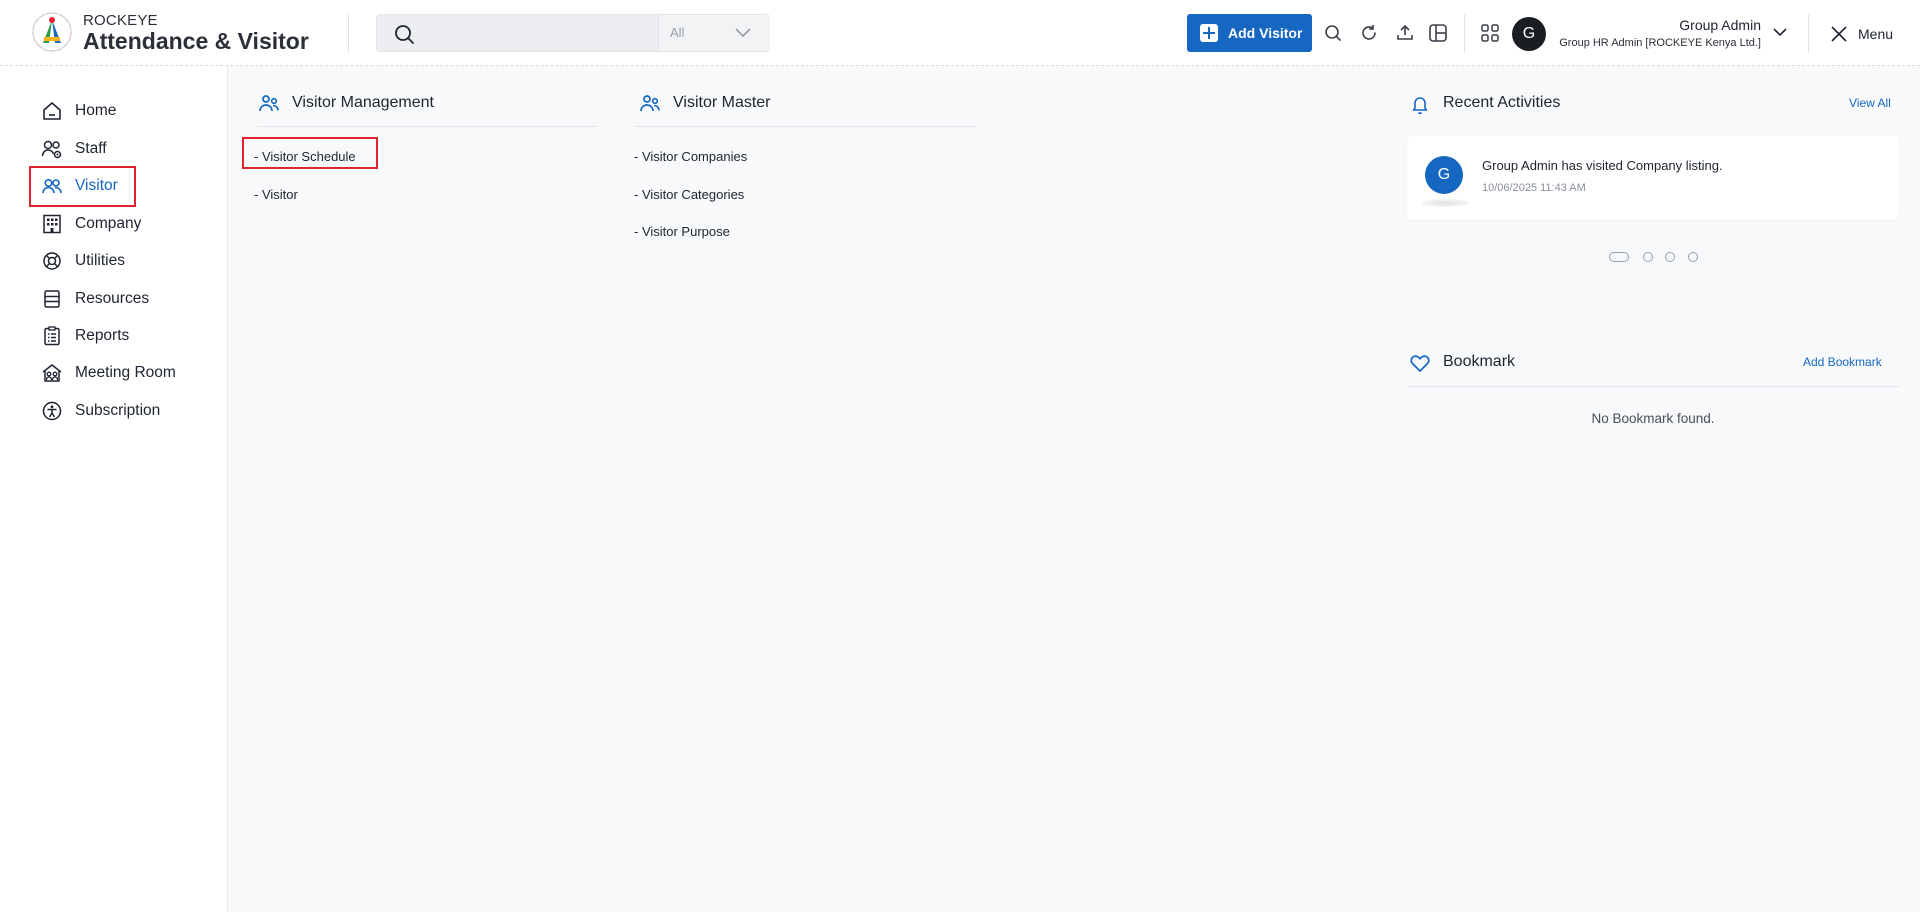 Image resolution: width=1920 pixels, height=912 pixels. Describe the element at coordinates (1405, 33) in the screenshot. I see `upload-icon` at that location.